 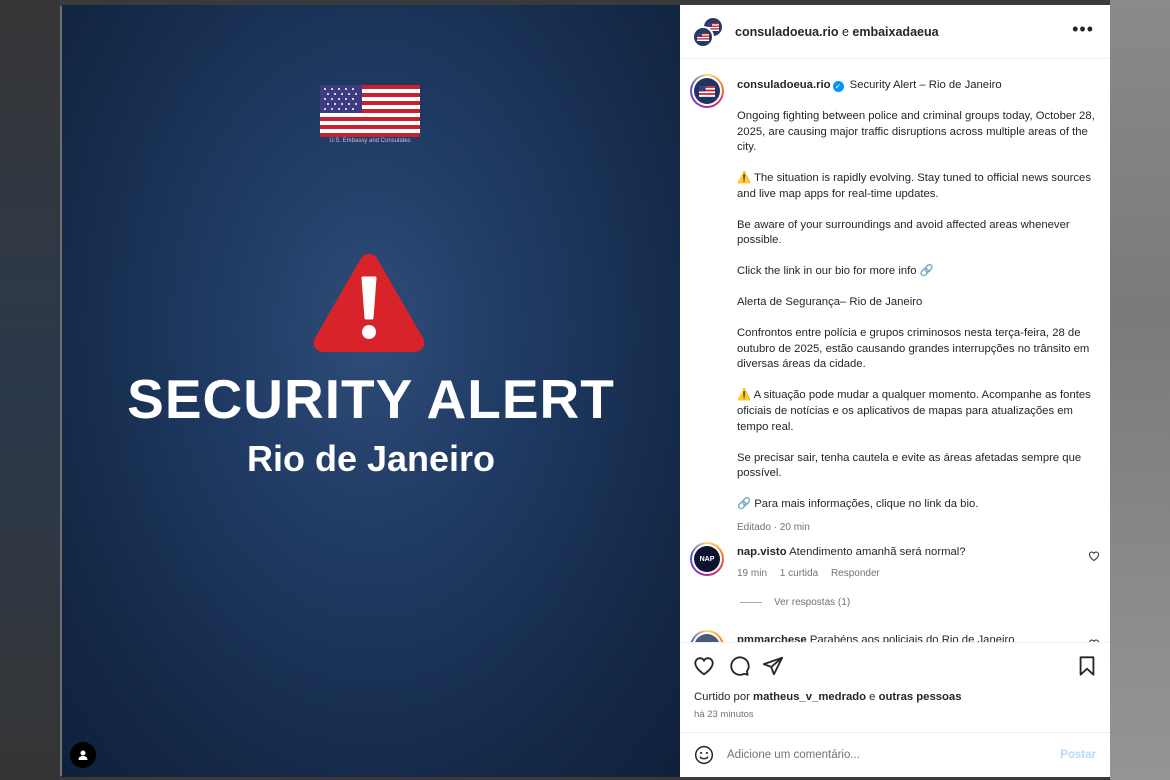 What do you see at coordinates (872, 697) in the screenshot?
I see `liked-suffix: e` at bounding box center [872, 697].